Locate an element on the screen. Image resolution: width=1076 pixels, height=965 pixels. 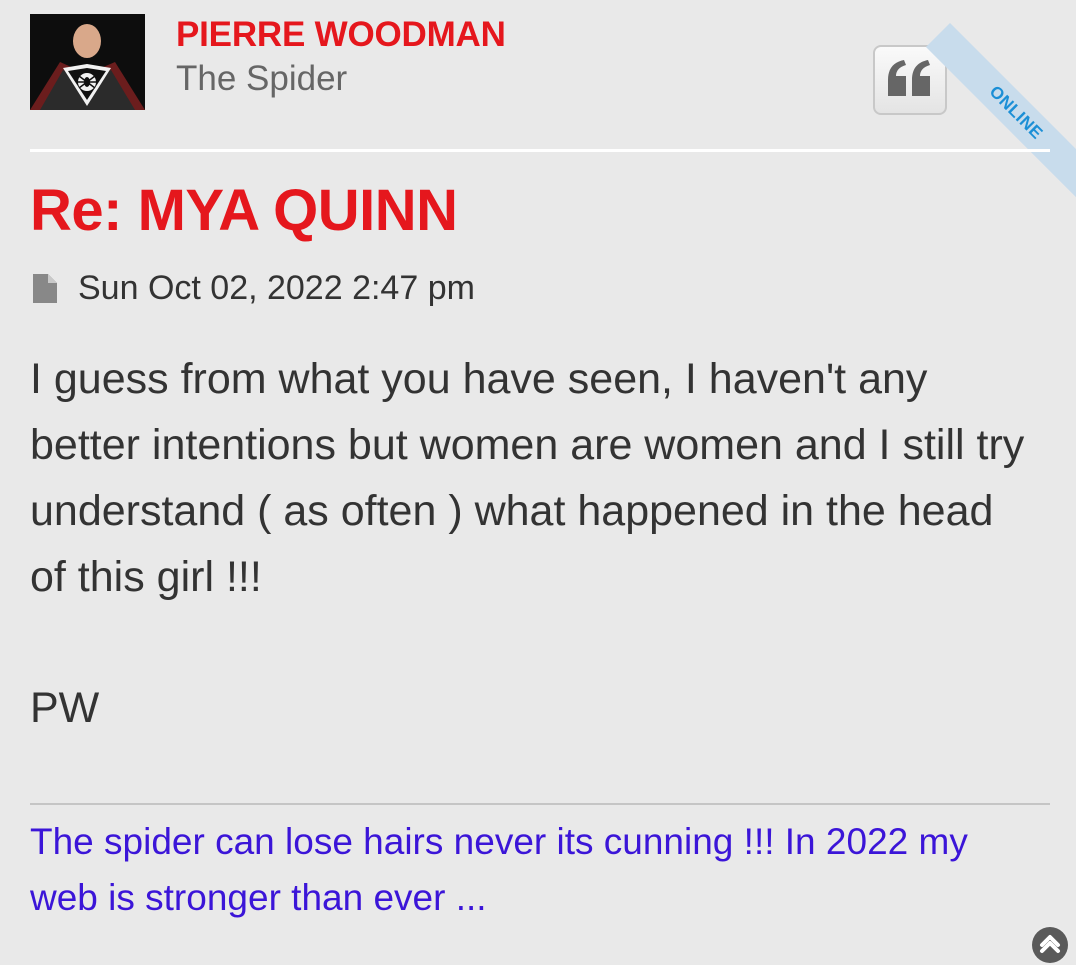
file-icon is located at coordinates (45, 288).